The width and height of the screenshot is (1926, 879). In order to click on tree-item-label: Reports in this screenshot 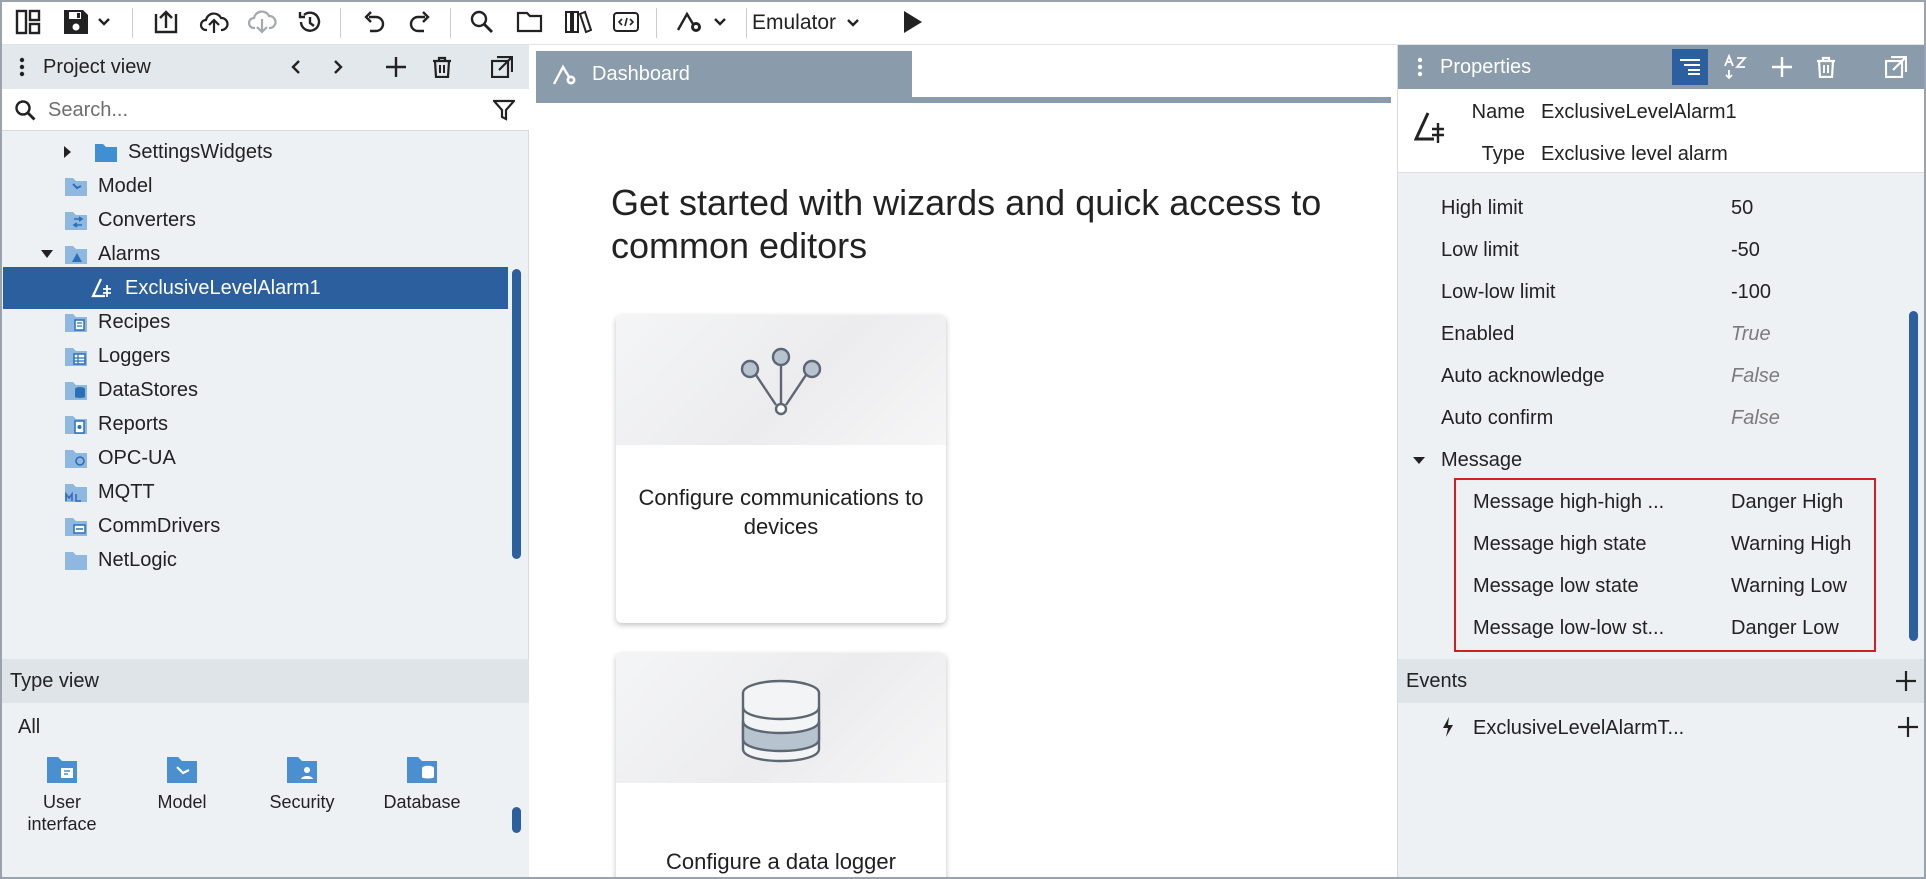, I will do `click(133, 423)`.